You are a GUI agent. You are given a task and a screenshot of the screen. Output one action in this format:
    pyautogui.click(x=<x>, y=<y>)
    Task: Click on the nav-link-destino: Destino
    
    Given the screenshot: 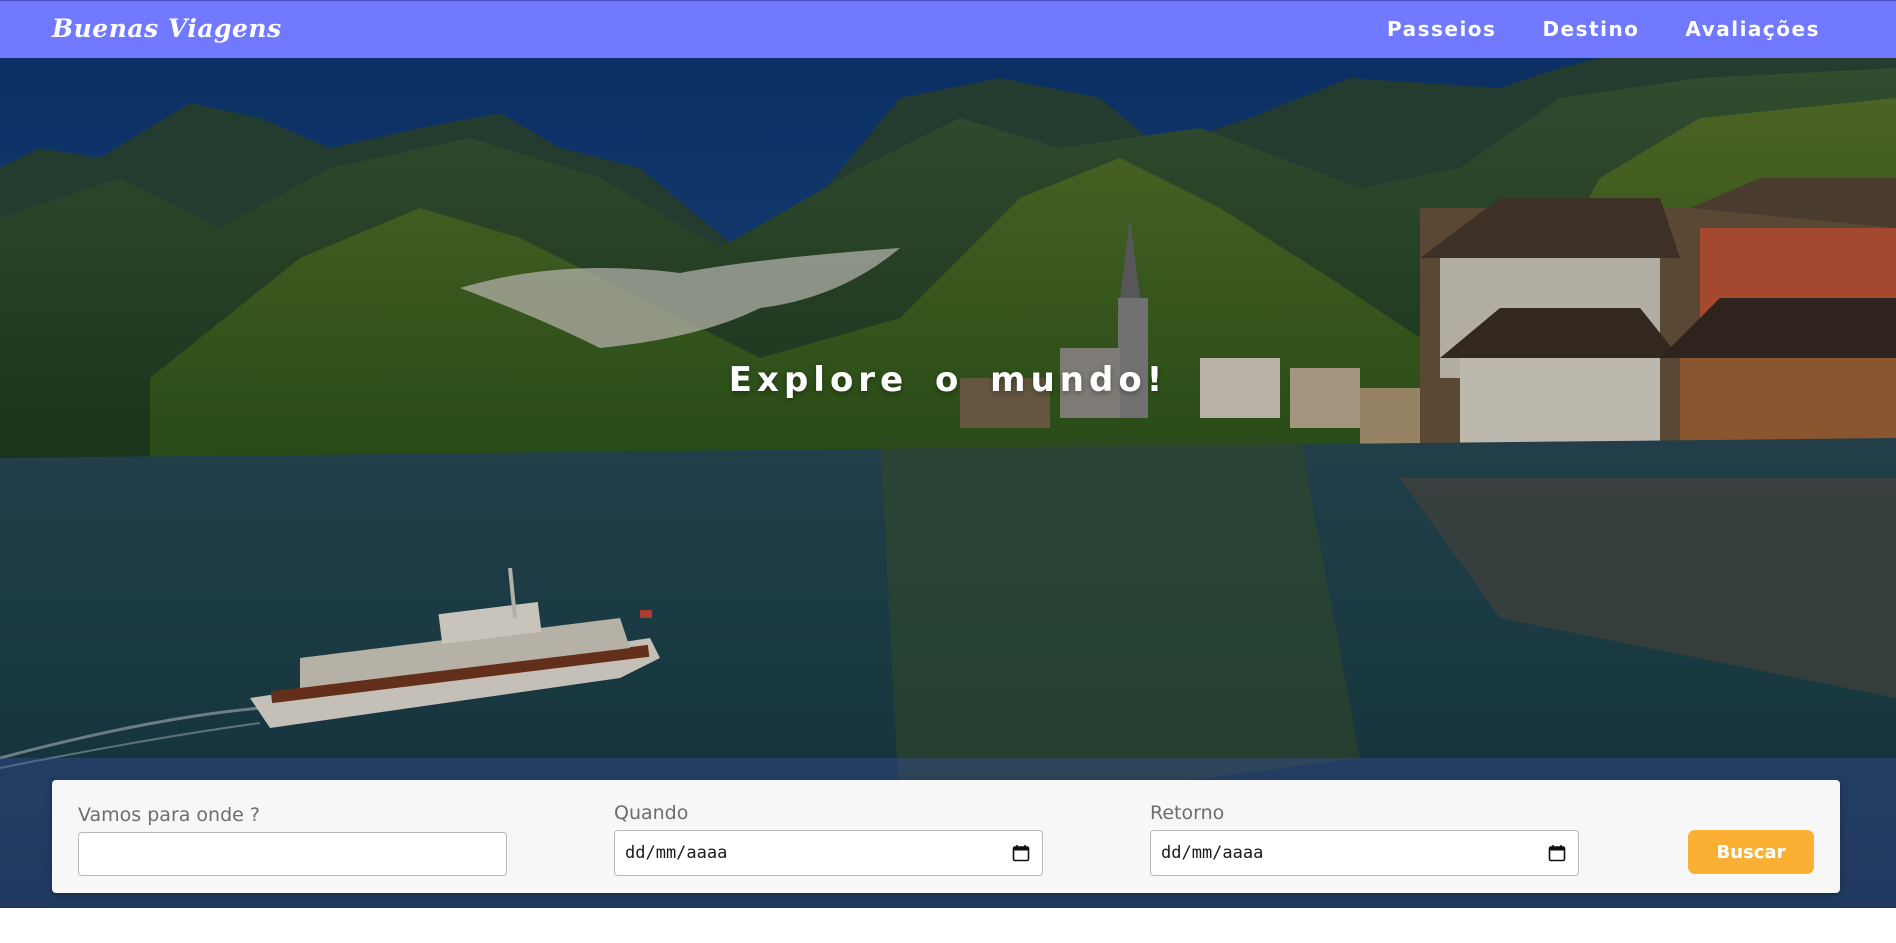 What is the action you would take?
    pyautogui.click(x=1590, y=29)
    